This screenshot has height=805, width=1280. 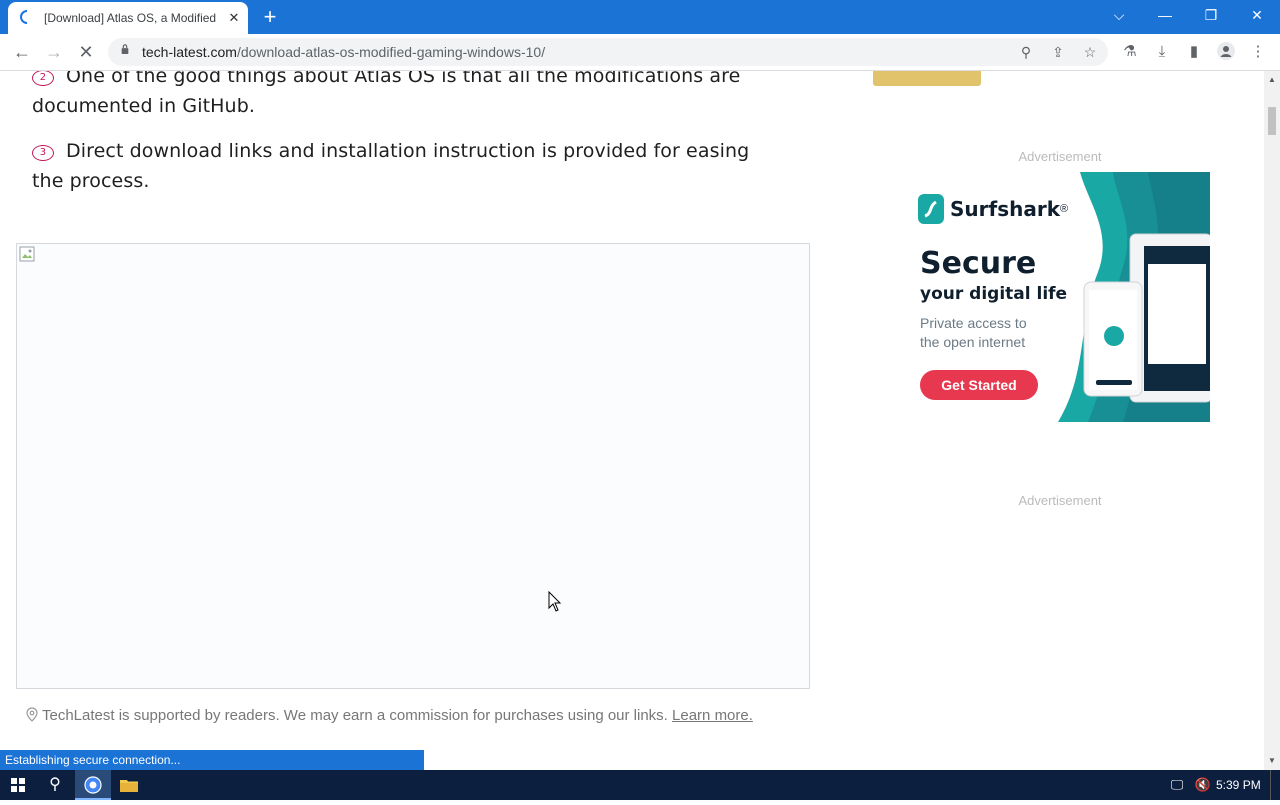 I want to click on taskbar-clock: 5:39 PM, so click(x=1238, y=785).